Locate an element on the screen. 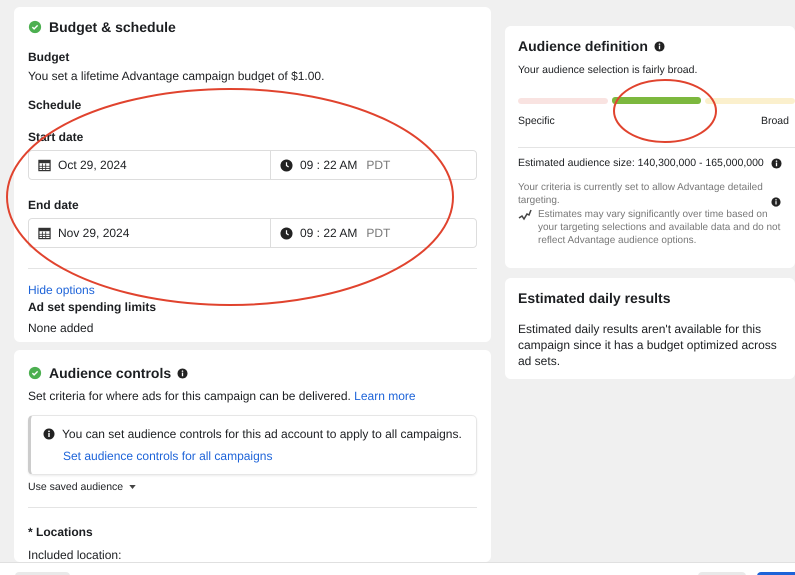  schedule-label: Schedule is located at coordinates (55, 105).